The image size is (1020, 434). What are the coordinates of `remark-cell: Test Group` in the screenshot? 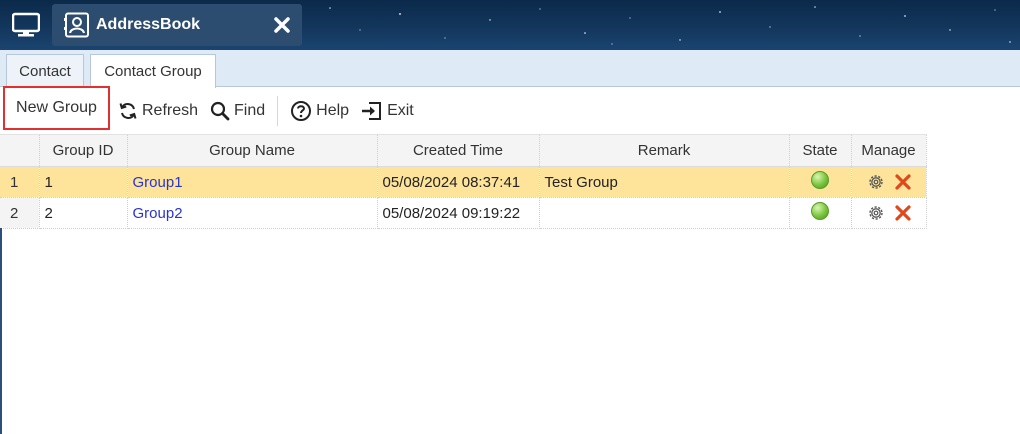 It's located at (664, 182).